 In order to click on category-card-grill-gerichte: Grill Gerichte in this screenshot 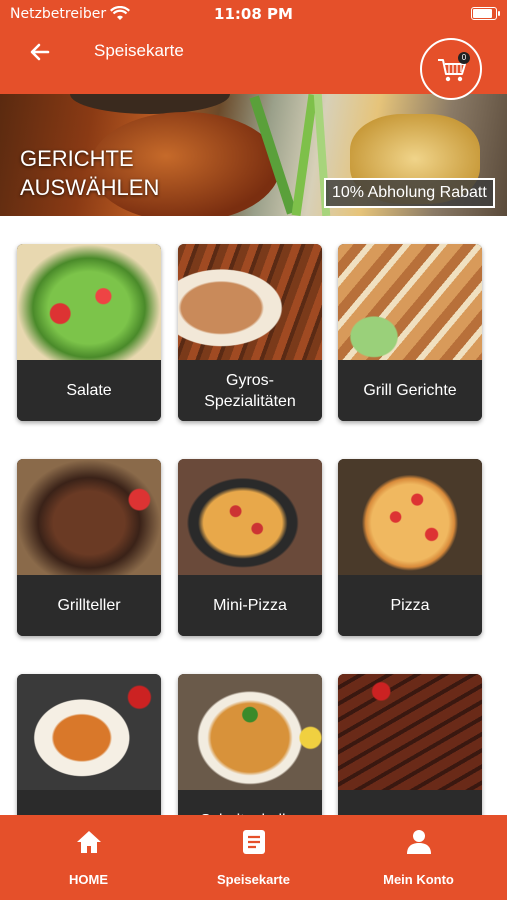, I will do `click(410, 332)`.